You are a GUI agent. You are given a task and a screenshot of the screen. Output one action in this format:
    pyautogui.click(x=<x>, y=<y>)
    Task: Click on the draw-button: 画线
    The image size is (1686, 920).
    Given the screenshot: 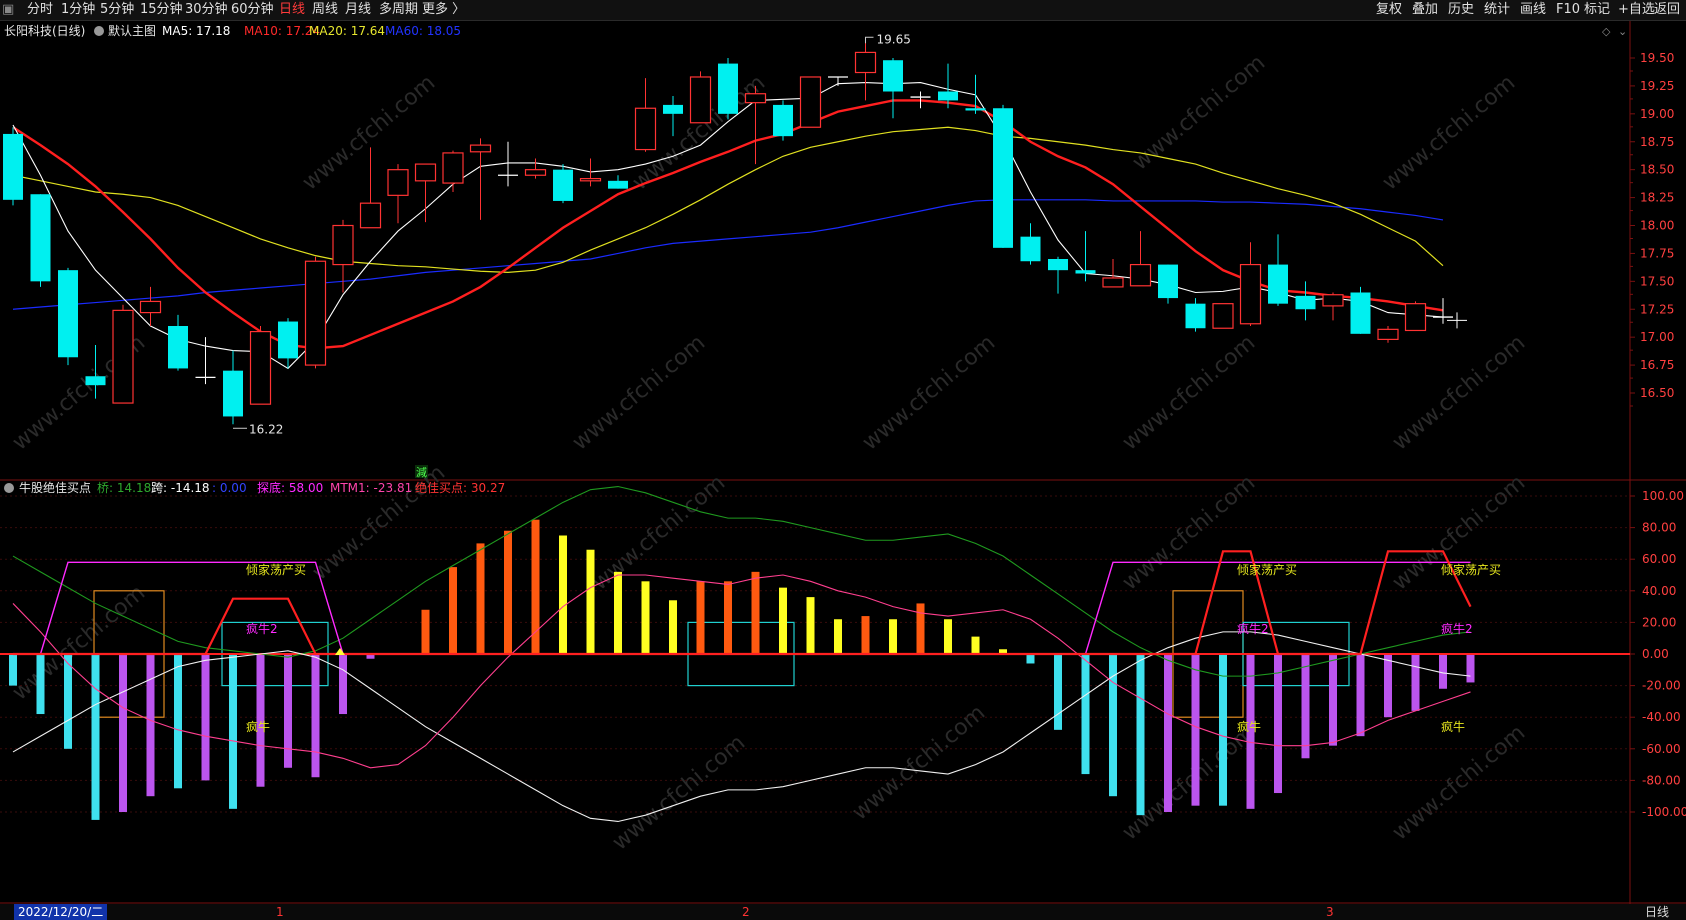 What is the action you would take?
    pyautogui.click(x=1533, y=10)
    